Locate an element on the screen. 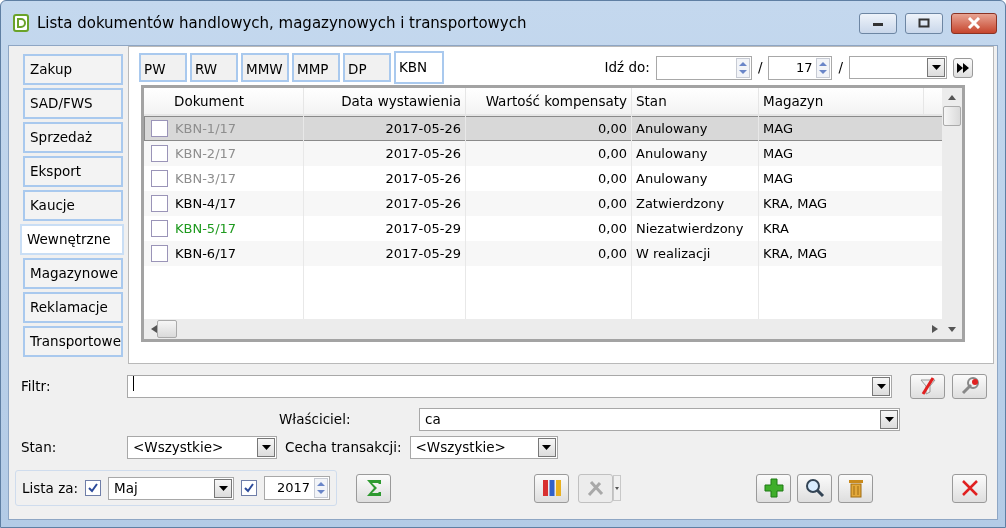  month-checkbox is located at coordinates (93, 488).